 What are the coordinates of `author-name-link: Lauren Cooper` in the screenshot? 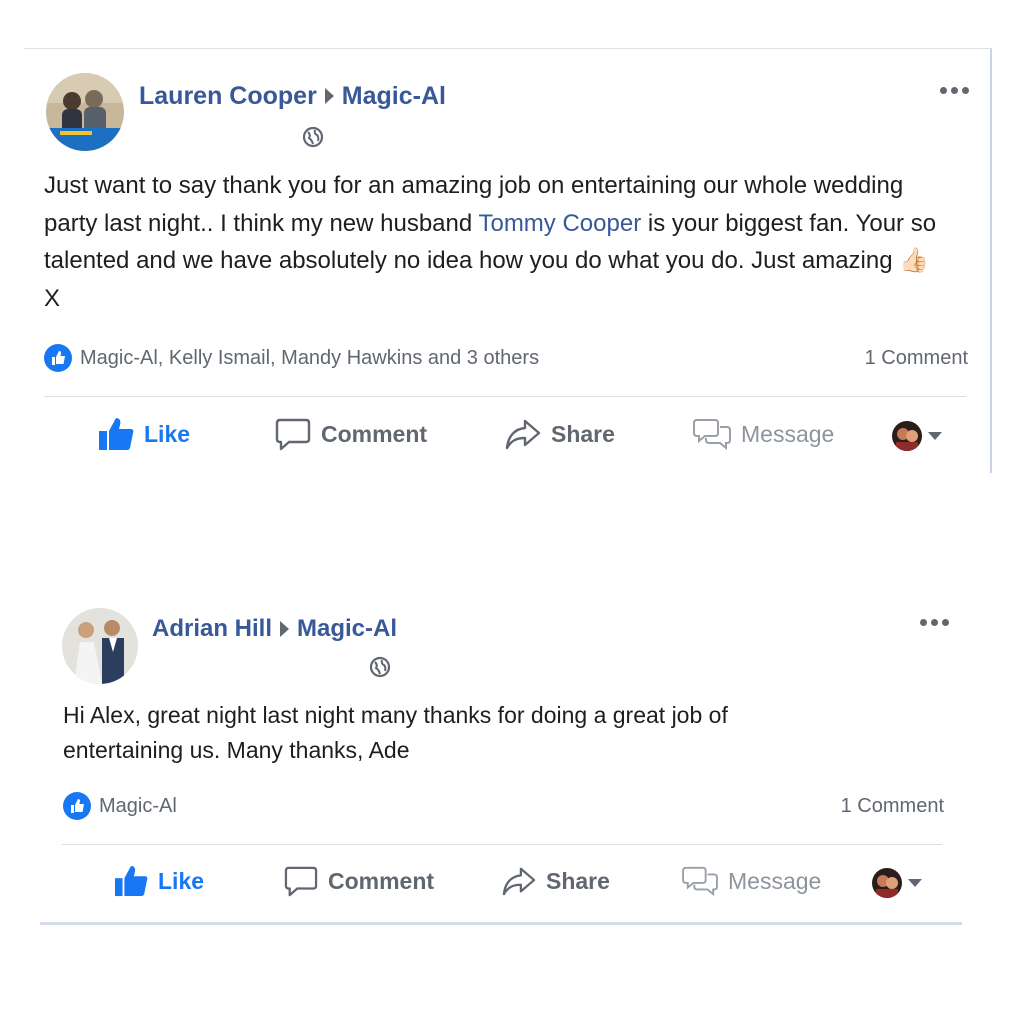 It's located at (228, 96).